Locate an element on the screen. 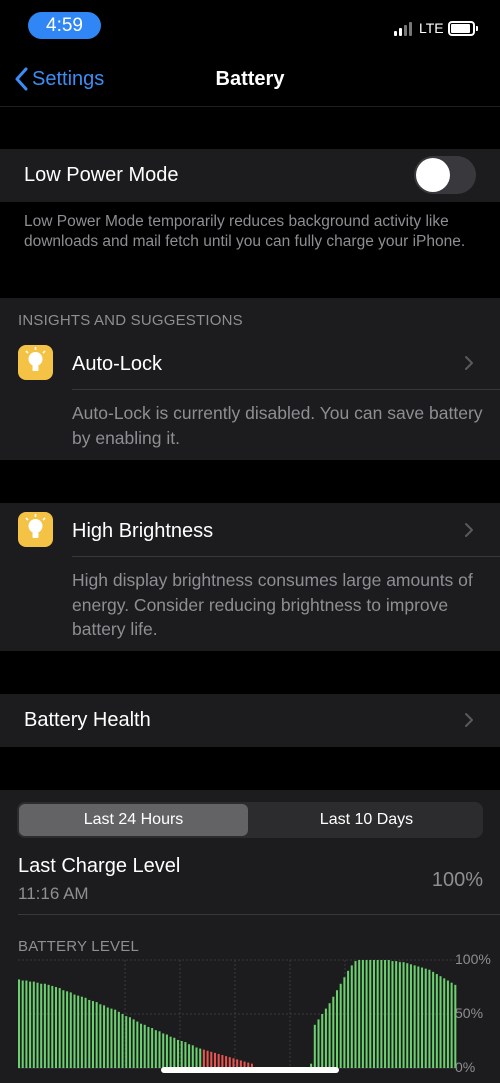 This screenshot has width=500, height=1083. battery-level-chart is located at coordinates (238, 1014).